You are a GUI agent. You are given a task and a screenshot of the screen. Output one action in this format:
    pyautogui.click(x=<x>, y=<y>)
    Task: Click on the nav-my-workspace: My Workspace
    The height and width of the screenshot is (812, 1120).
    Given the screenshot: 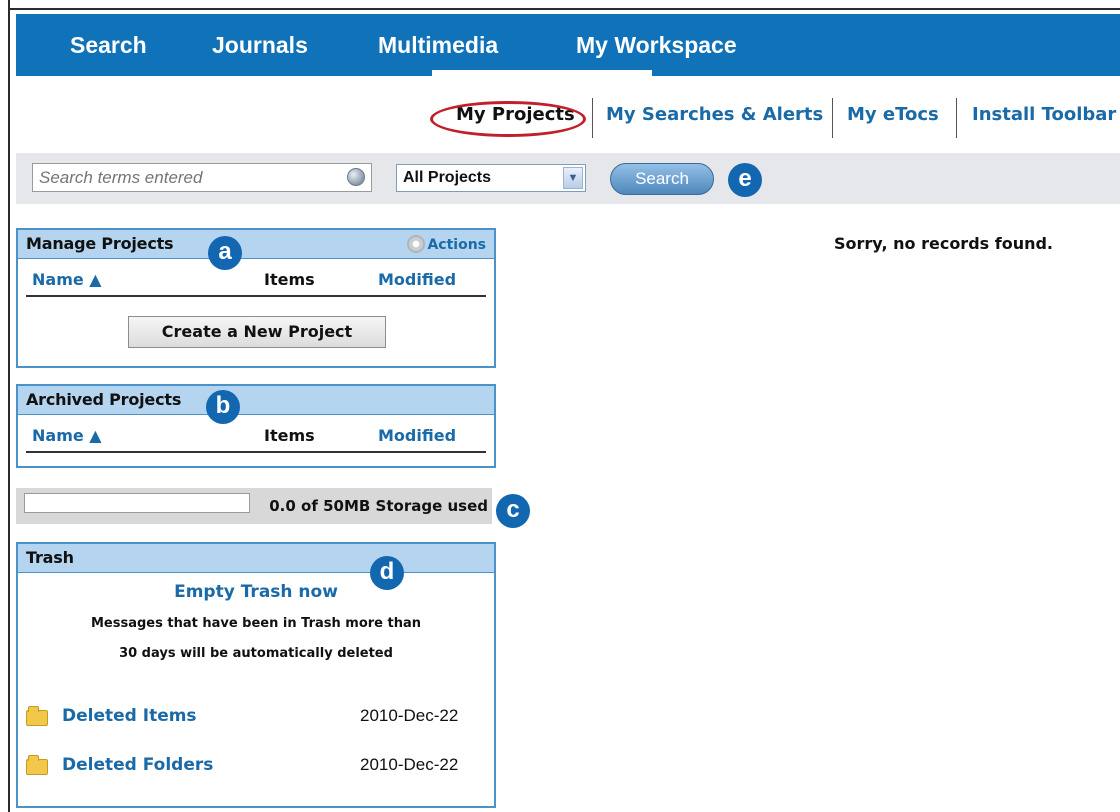 What is the action you would take?
    pyautogui.click(x=656, y=45)
    